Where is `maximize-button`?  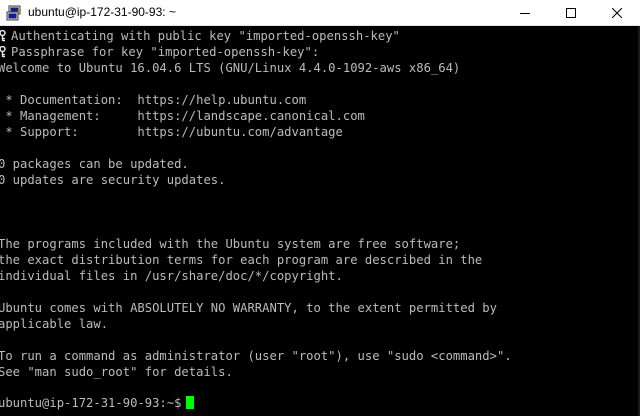 maximize-button is located at coordinates (571, 13).